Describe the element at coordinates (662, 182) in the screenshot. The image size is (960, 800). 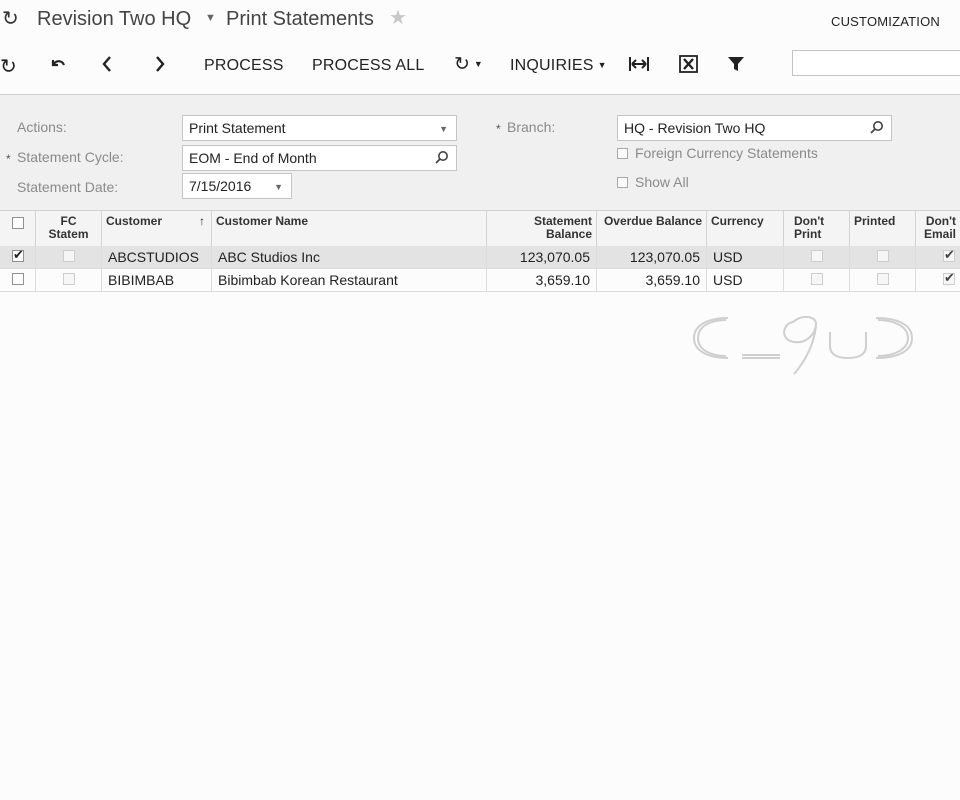
I see `show-all-label: Show All` at that location.